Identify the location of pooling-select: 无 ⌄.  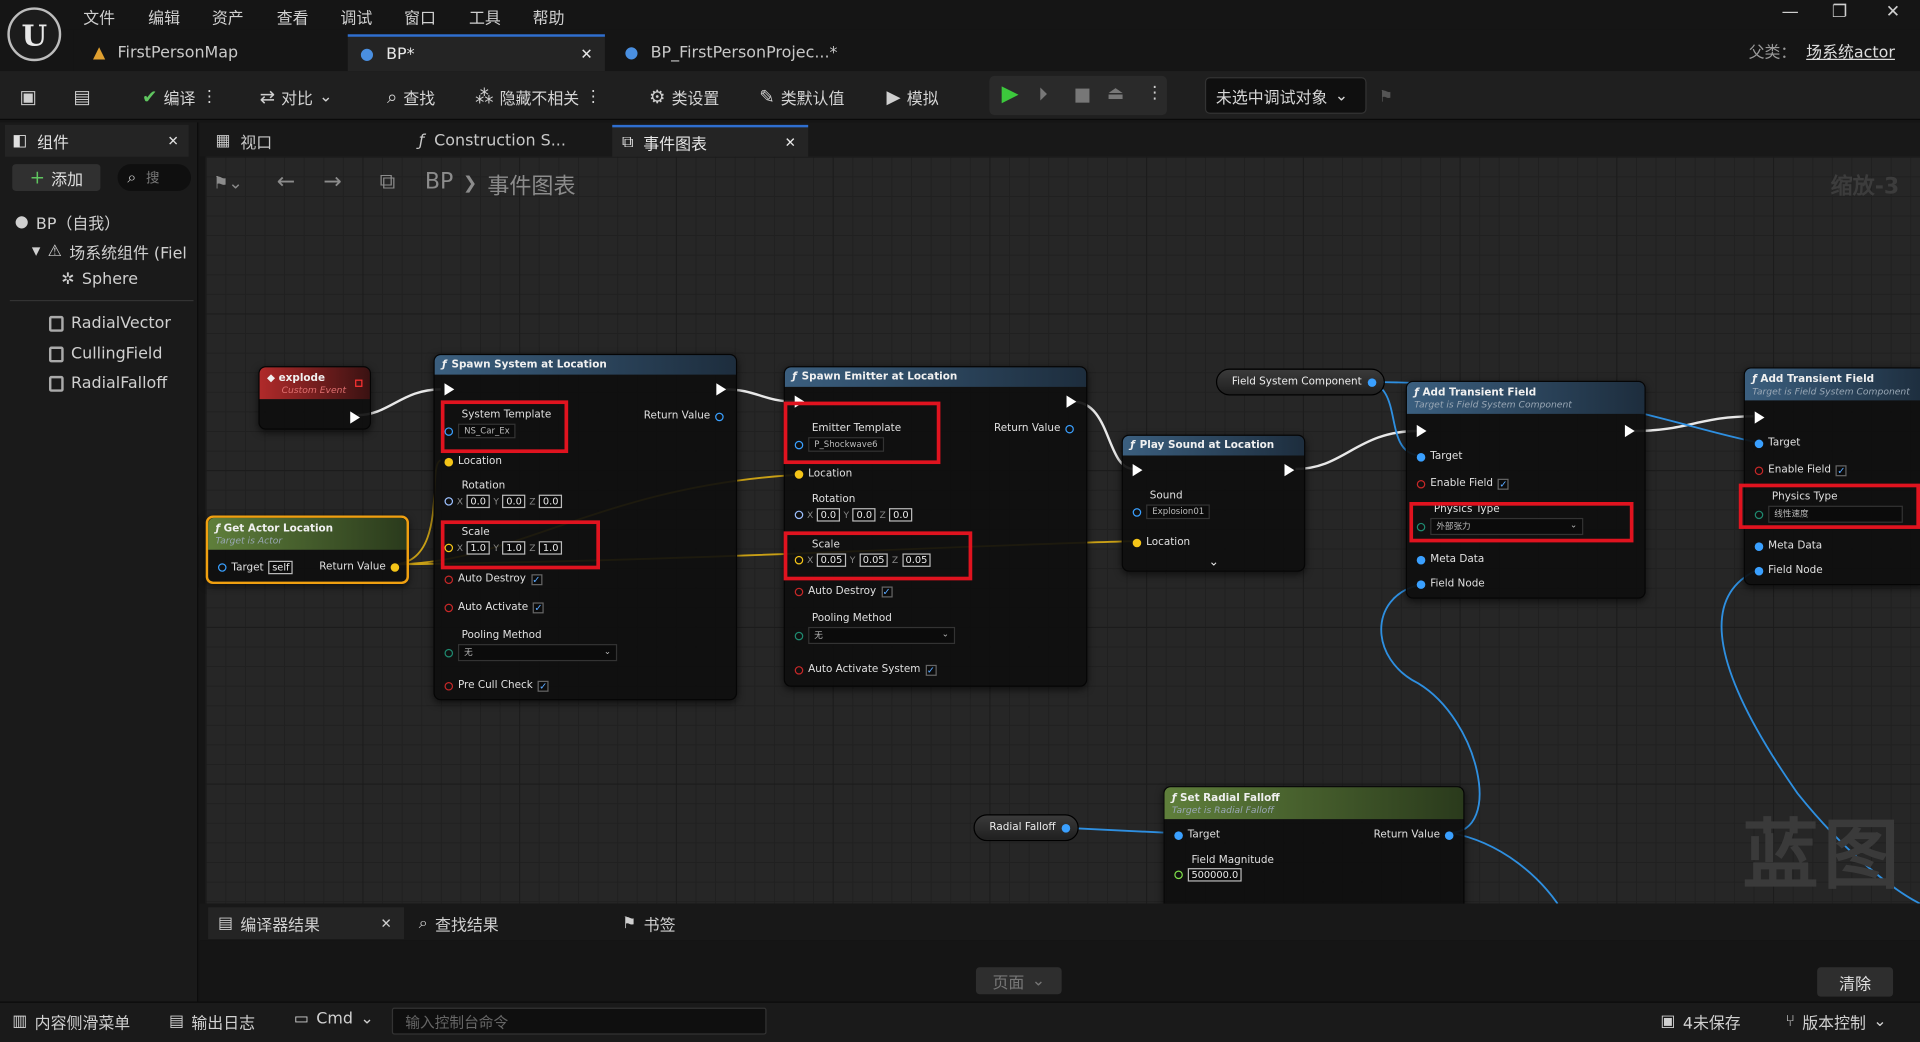
(537, 653).